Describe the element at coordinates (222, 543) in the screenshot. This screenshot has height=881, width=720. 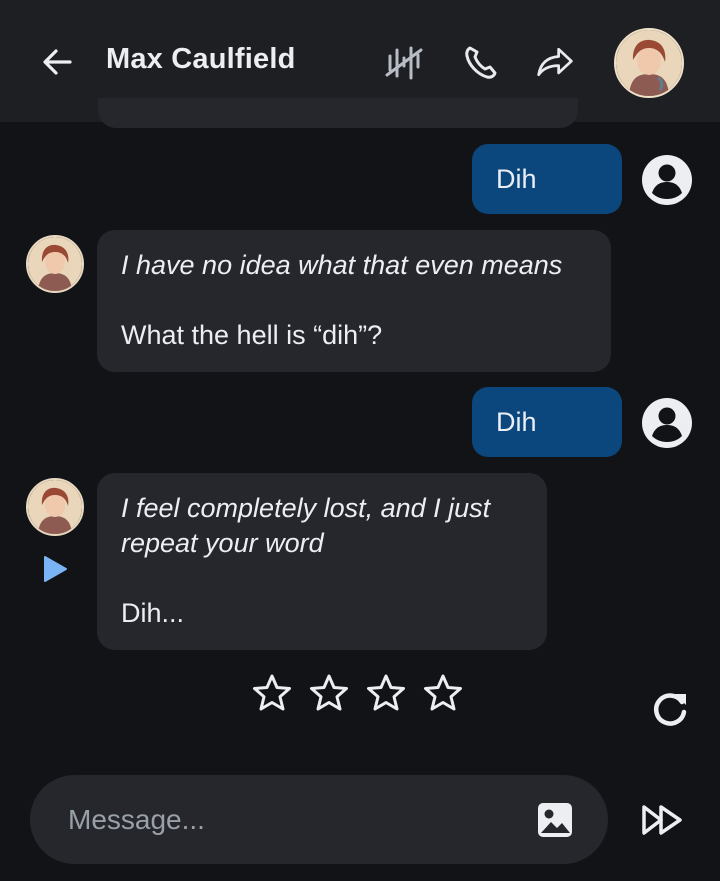
I see `message-italic-text: repeat your word` at that location.